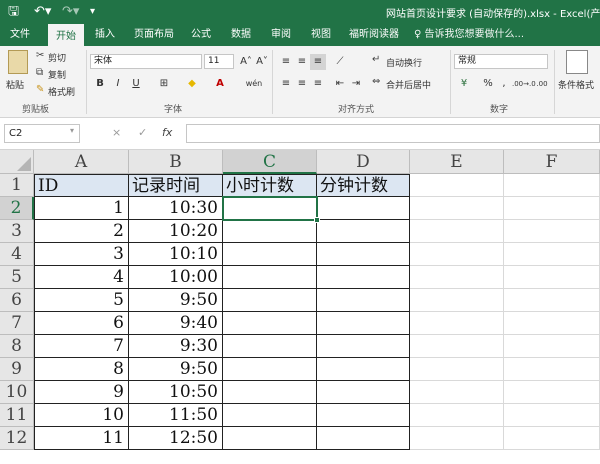 This screenshot has width=600, height=464. Describe the element at coordinates (363, 300) in the screenshot. I see `cell-d6` at that location.